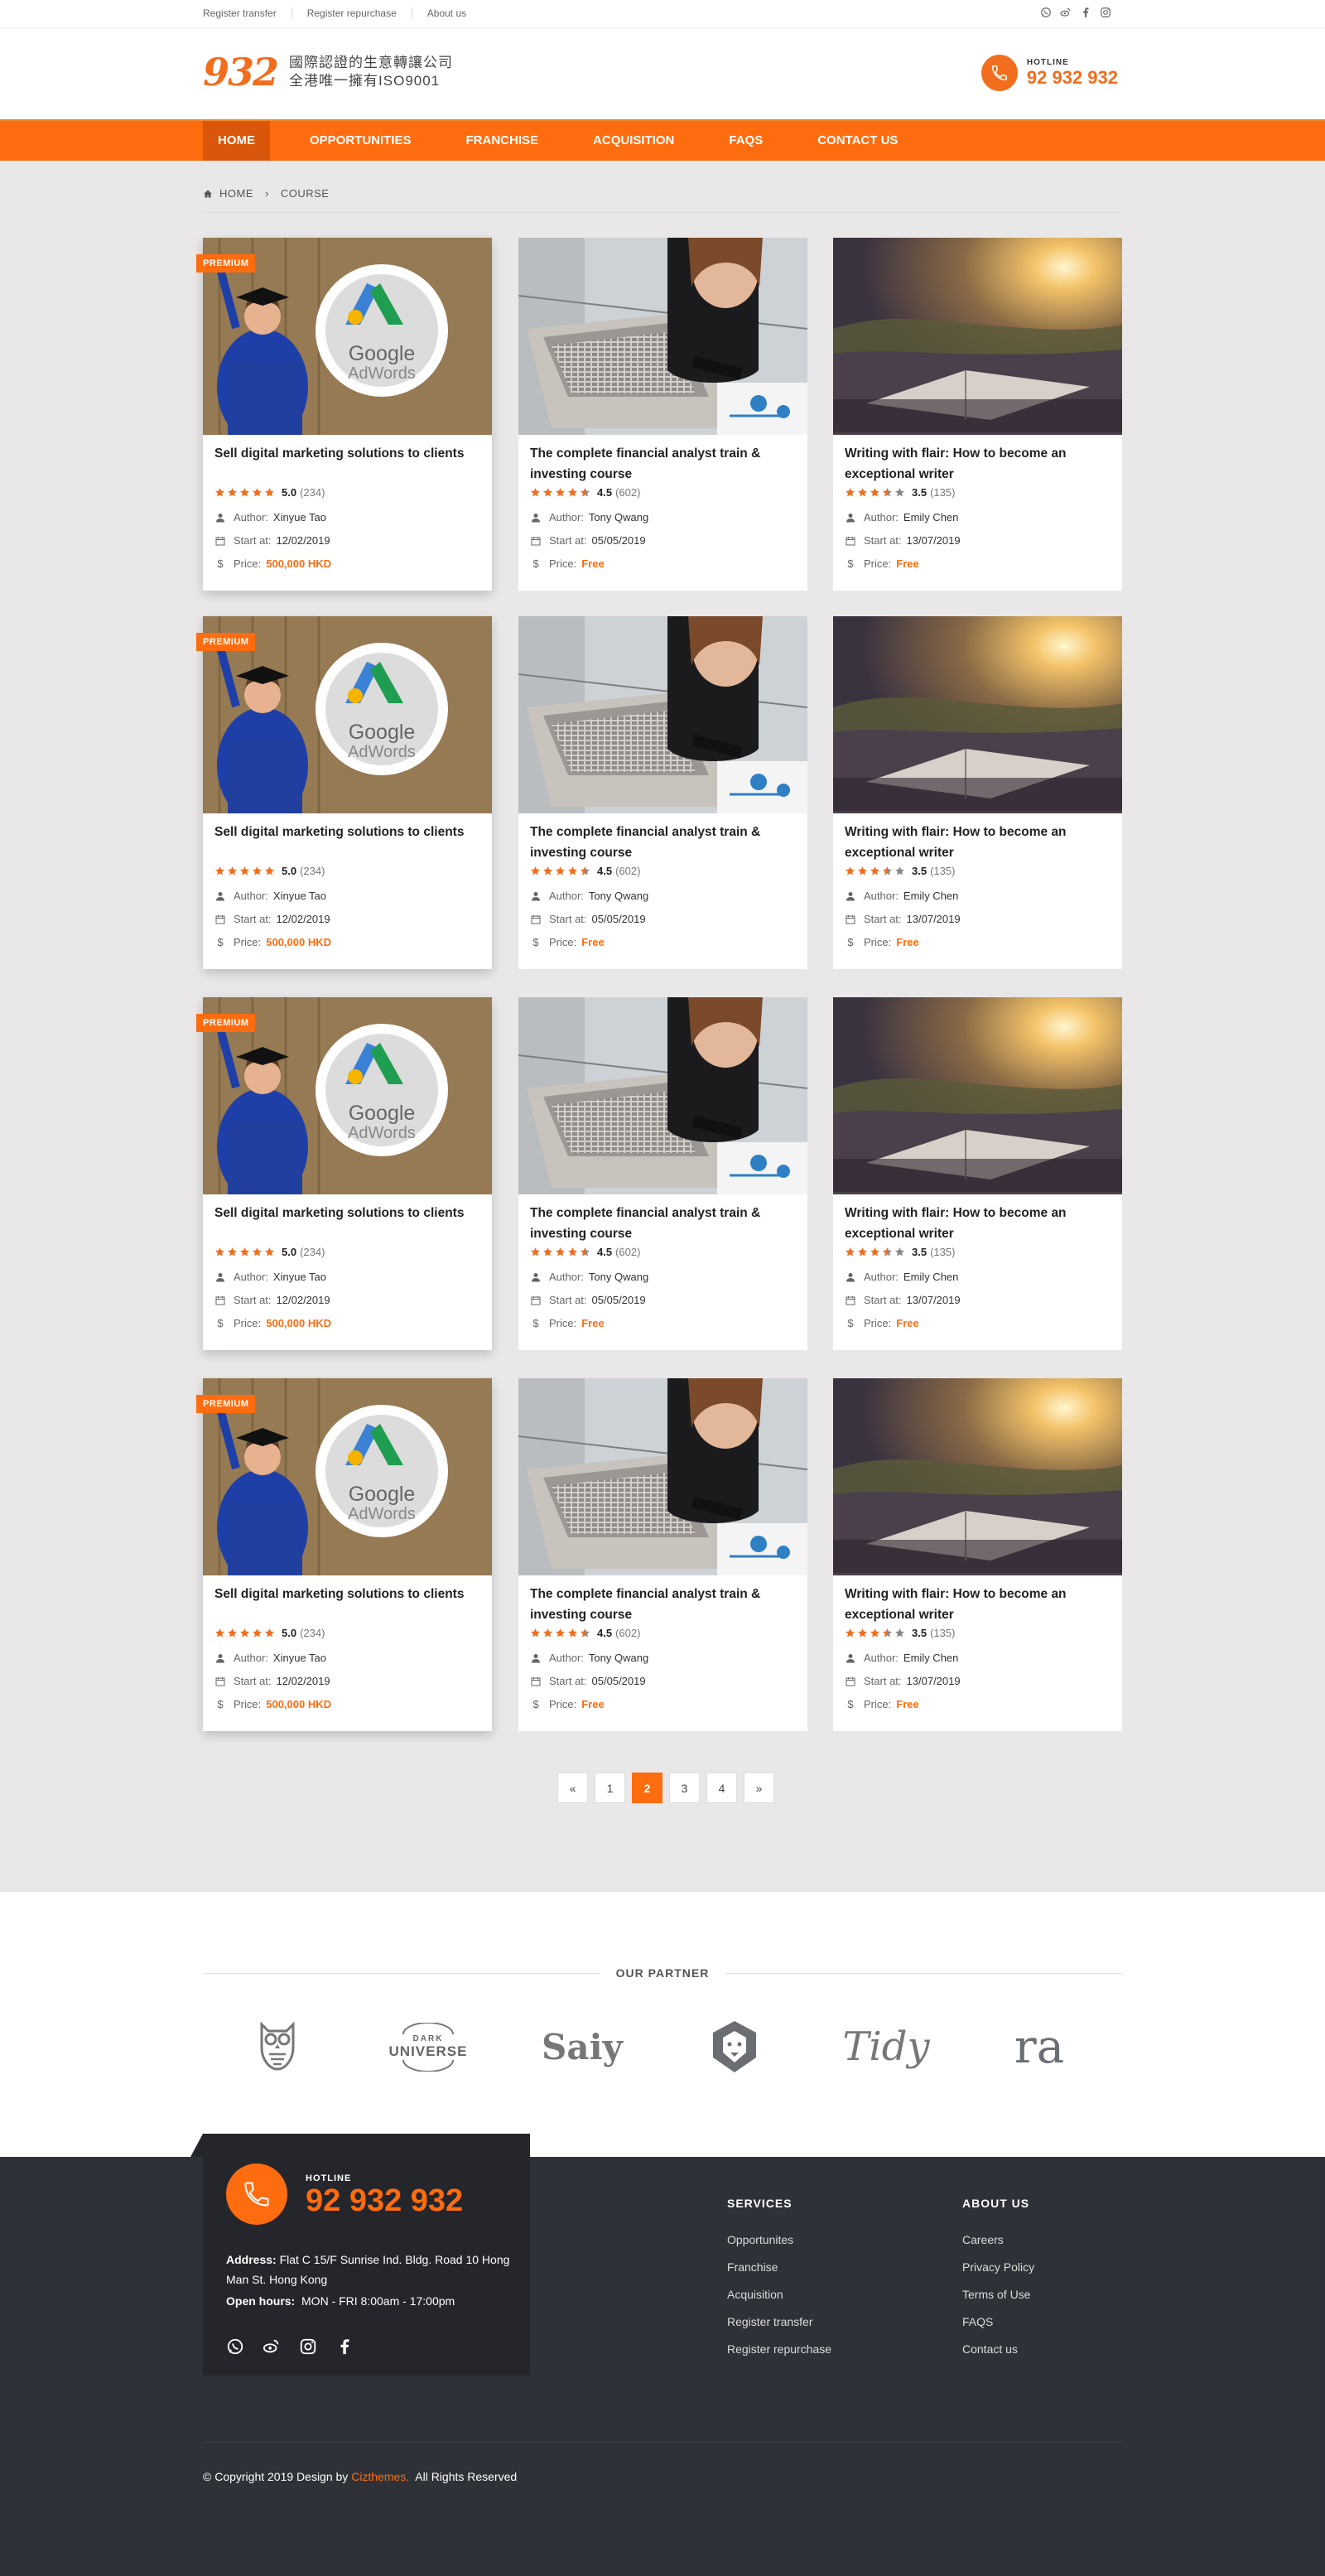 The image size is (1325, 2576). I want to click on copyright-suffix: All Rights Reserved, so click(466, 2476).